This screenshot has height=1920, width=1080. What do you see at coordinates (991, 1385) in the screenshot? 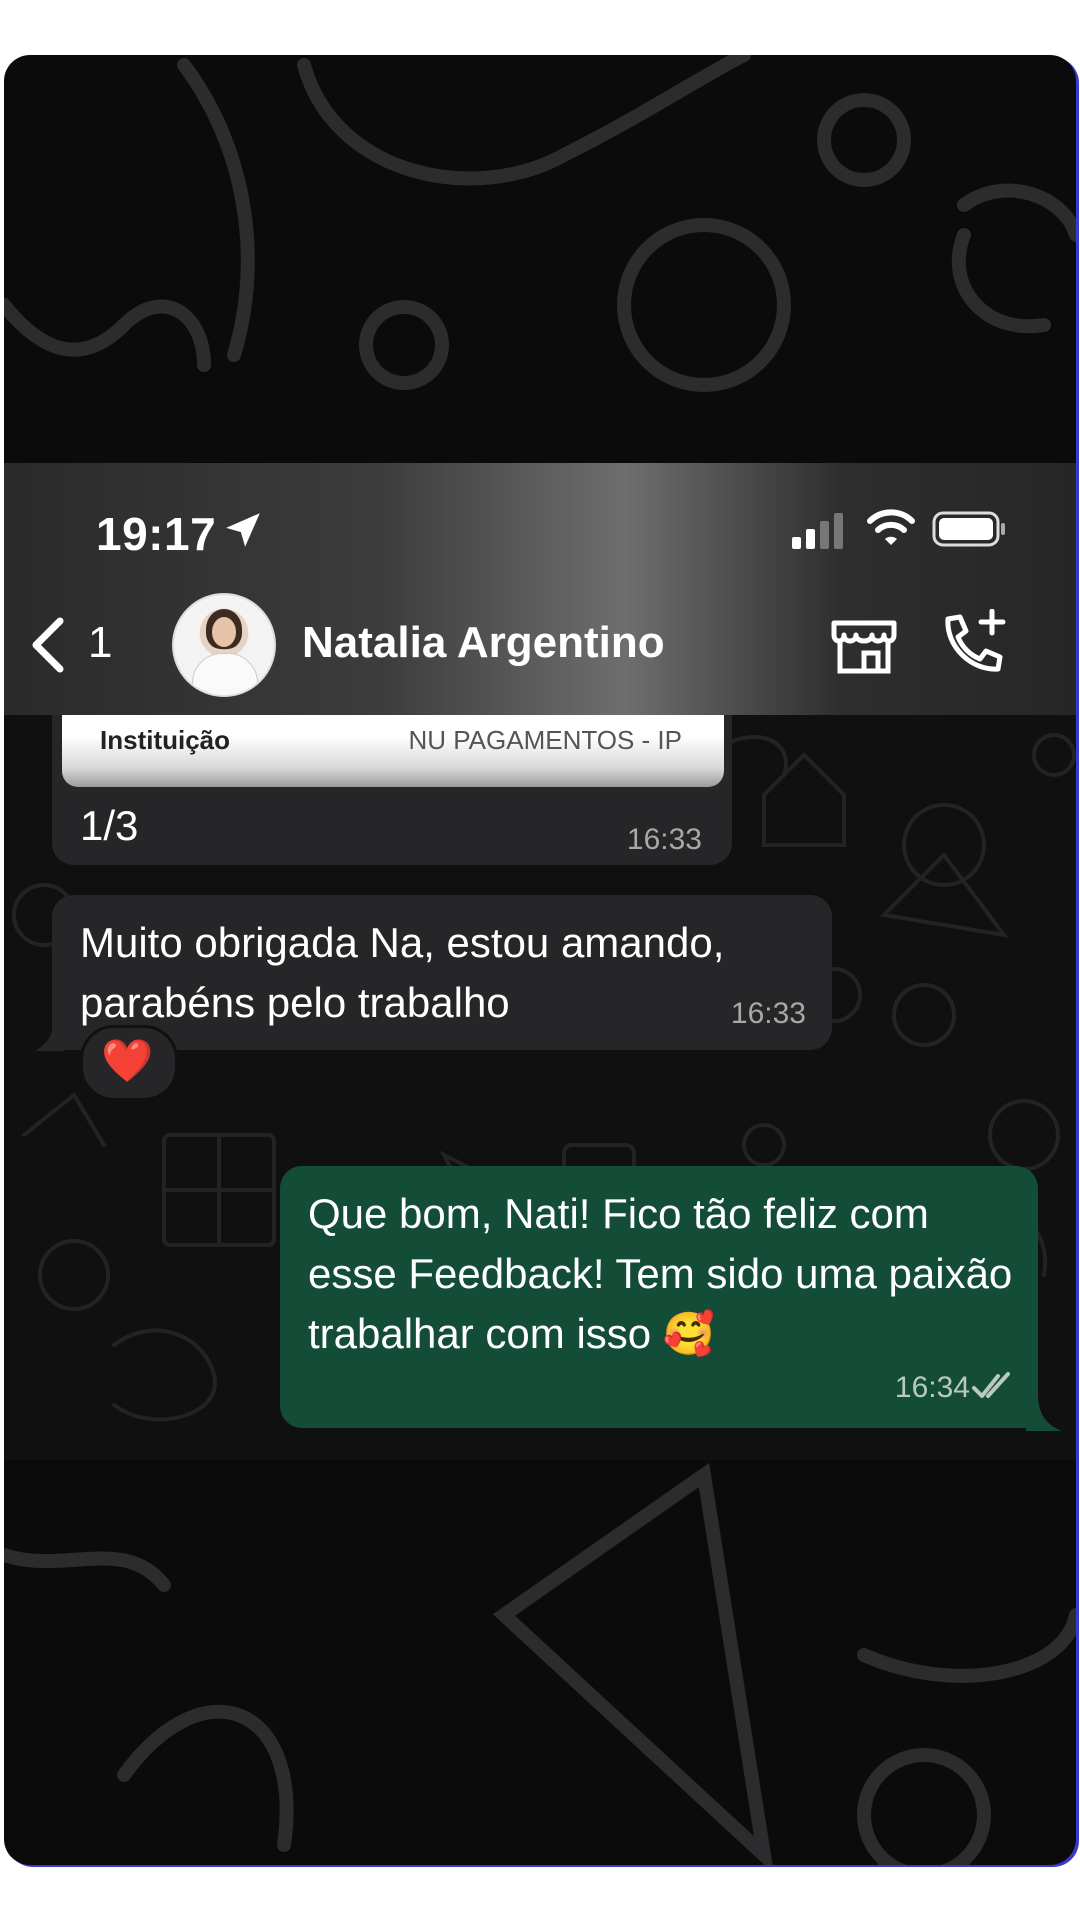
I see `read-ticks-icon` at bounding box center [991, 1385].